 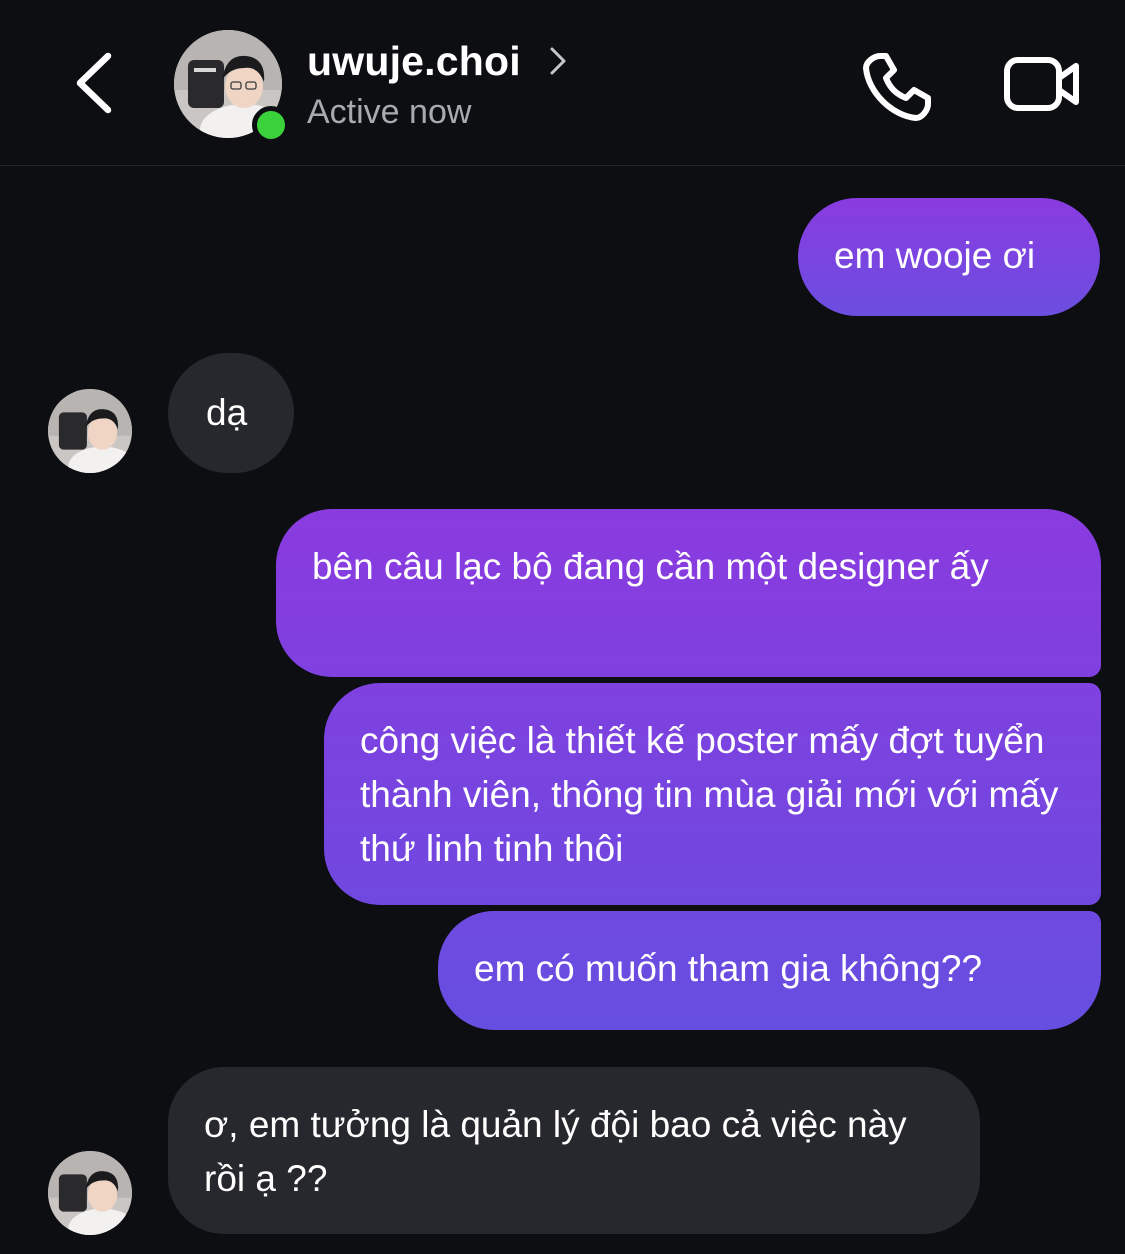 I want to click on chevron-left-icon, so click(x=94, y=83).